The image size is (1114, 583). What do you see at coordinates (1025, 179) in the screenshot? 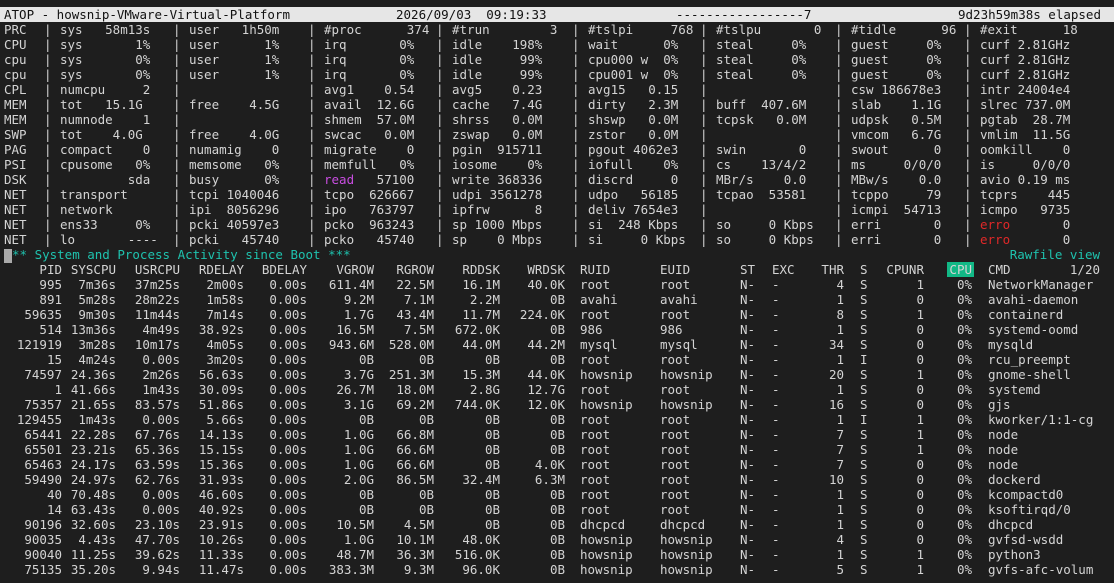
I see `system-field: avio 0.19 ms` at bounding box center [1025, 179].